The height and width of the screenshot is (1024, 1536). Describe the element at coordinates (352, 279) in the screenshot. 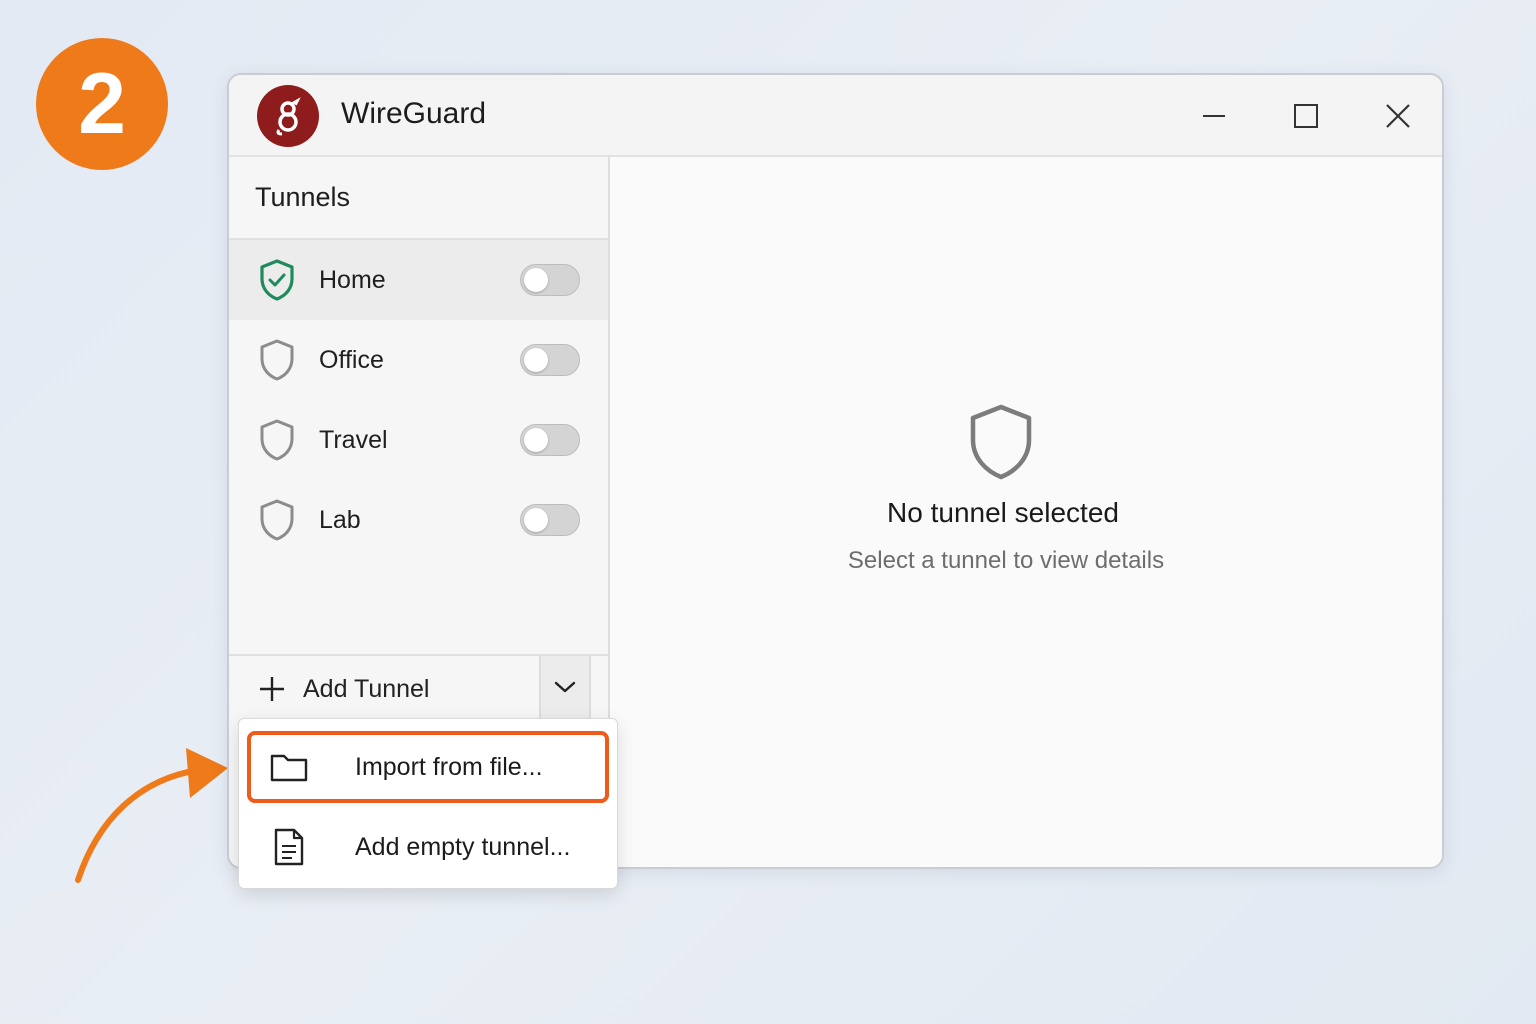

I see `tunnel-label: Home` at that location.